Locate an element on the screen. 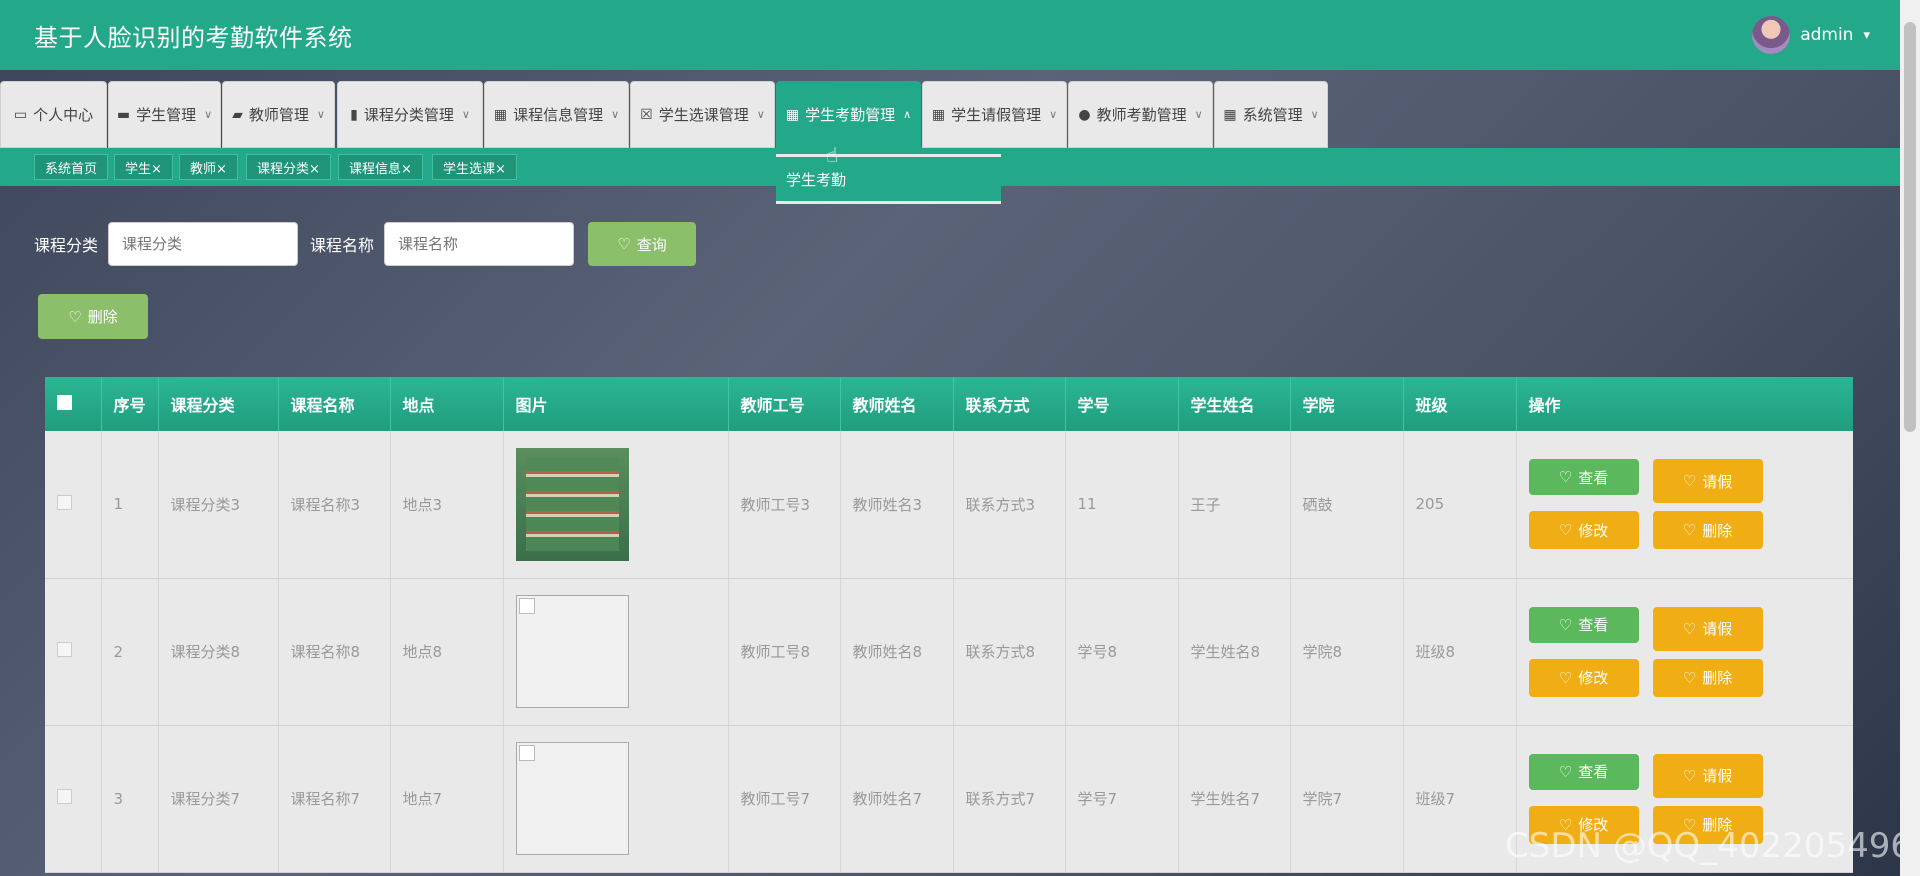 Image resolution: width=1920 pixels, height=876 pixels. course-name-input is located at coordinates (479, 244).